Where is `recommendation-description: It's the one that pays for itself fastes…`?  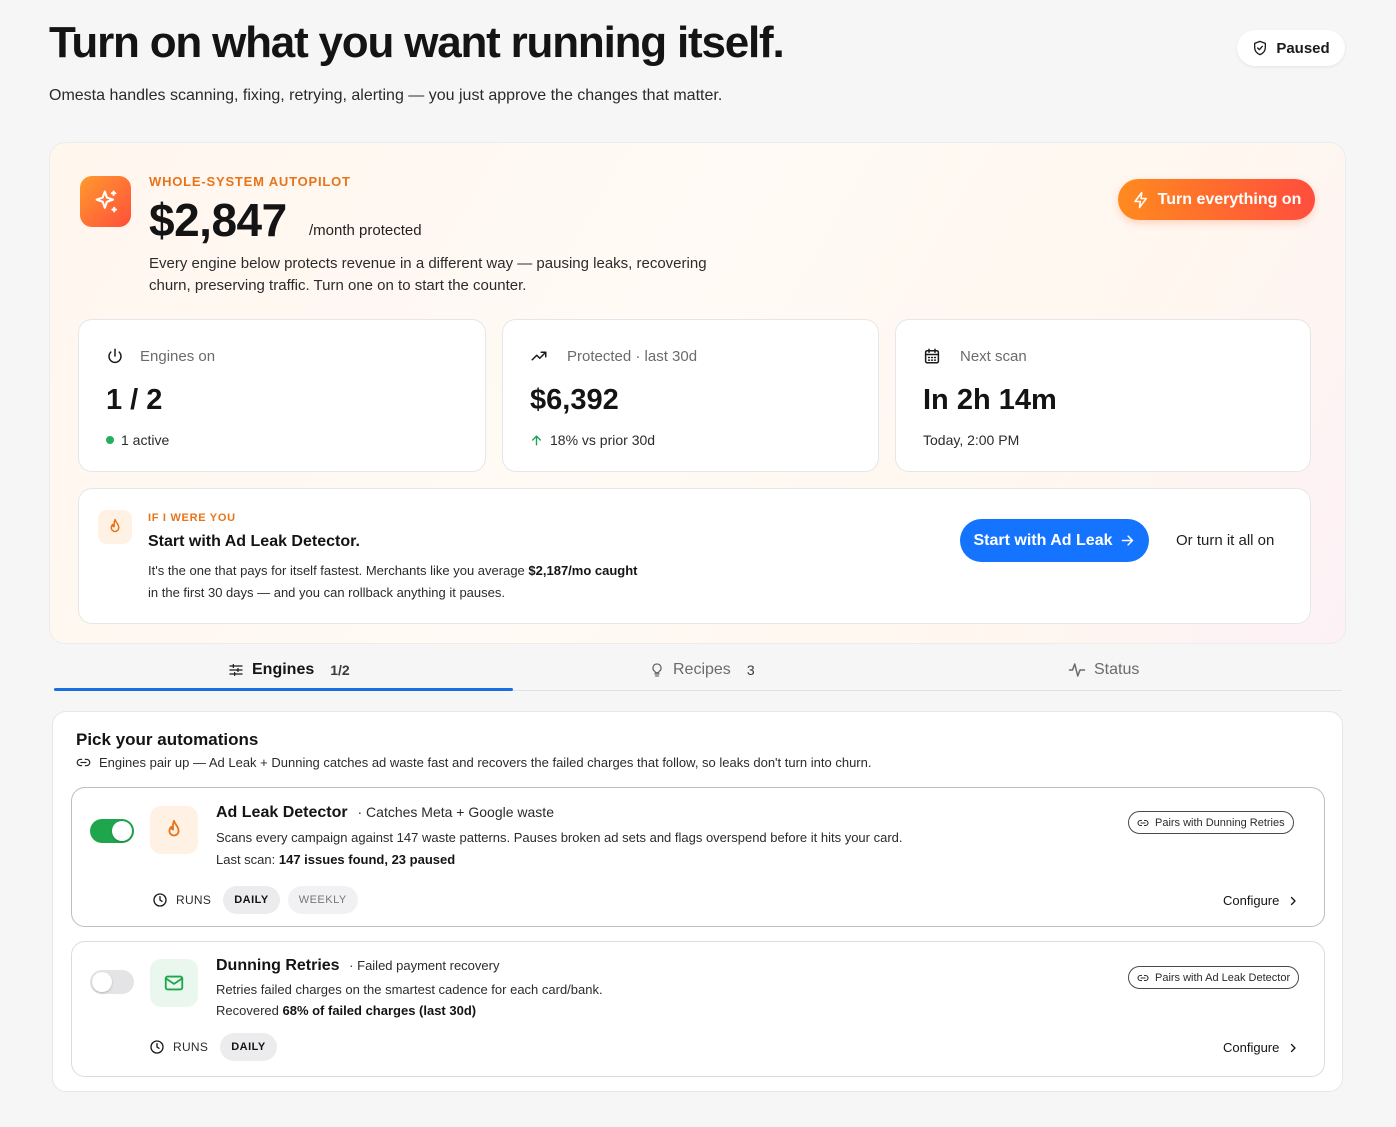
recommendation-description: It's the one that pays for itself fastes… is located at coordinates (398, 582).